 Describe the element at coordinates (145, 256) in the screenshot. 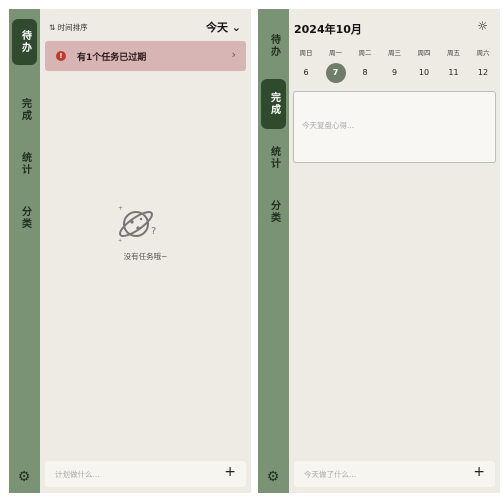

I see `empty-state-text: 没有任务哦~` at that location.